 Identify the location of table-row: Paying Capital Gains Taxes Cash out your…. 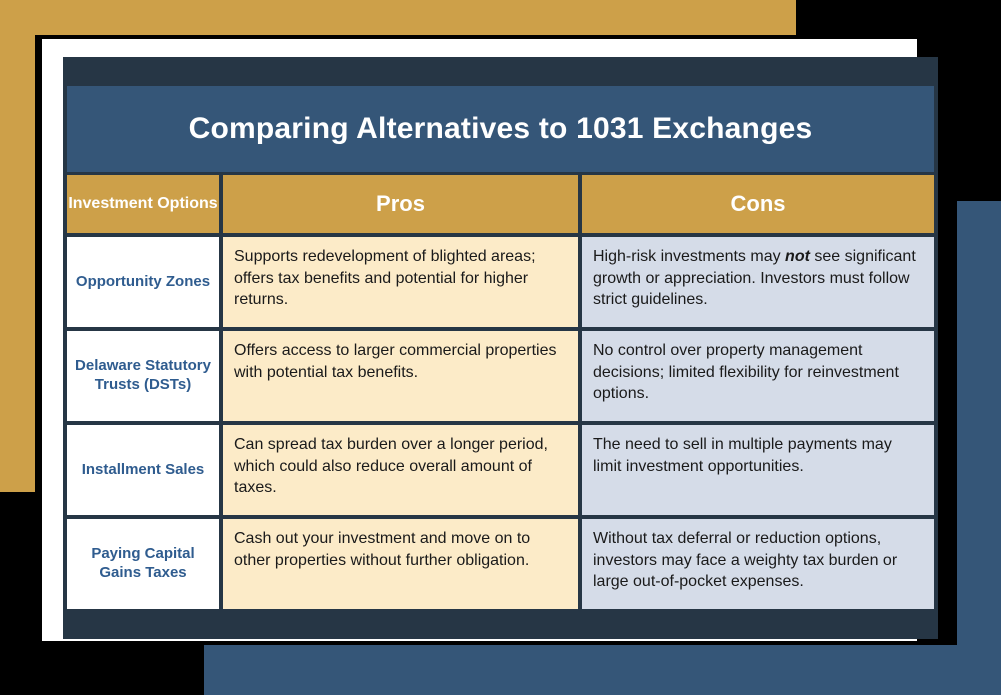
(500, 564).